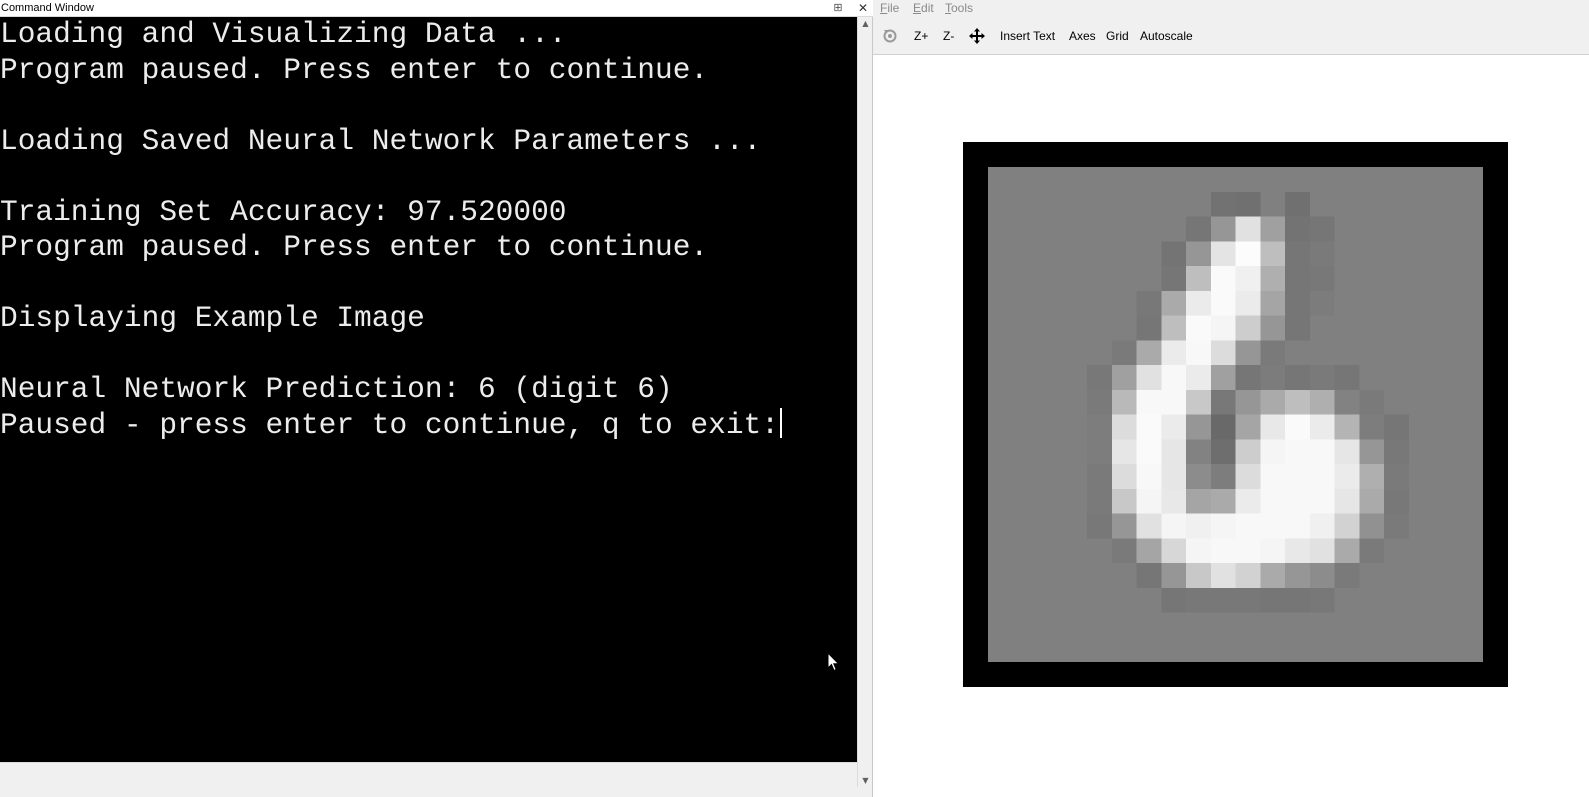  Describe the element at coordinates (1082, 36) in the screenshot. I see `axes-button: Axes` at that location.